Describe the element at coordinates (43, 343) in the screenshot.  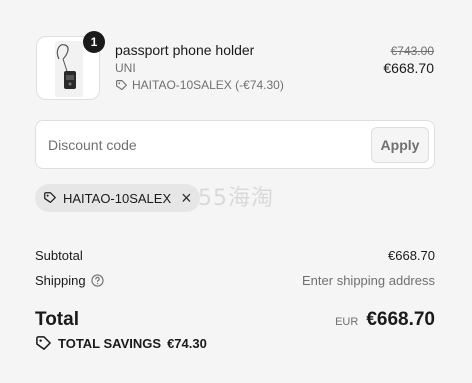
I see `price-tag-icon` at that location.